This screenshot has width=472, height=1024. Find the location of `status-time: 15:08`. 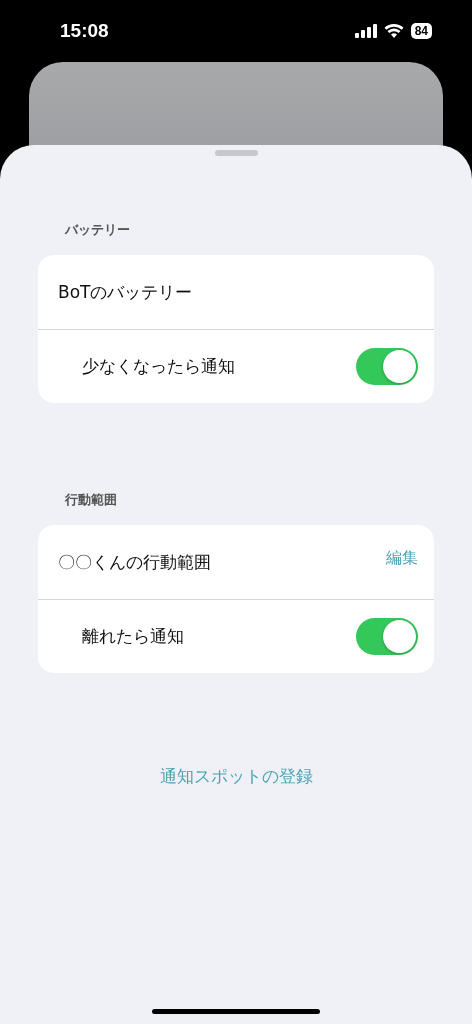

status-time: 15:08 is located at coordinates (84, 31).